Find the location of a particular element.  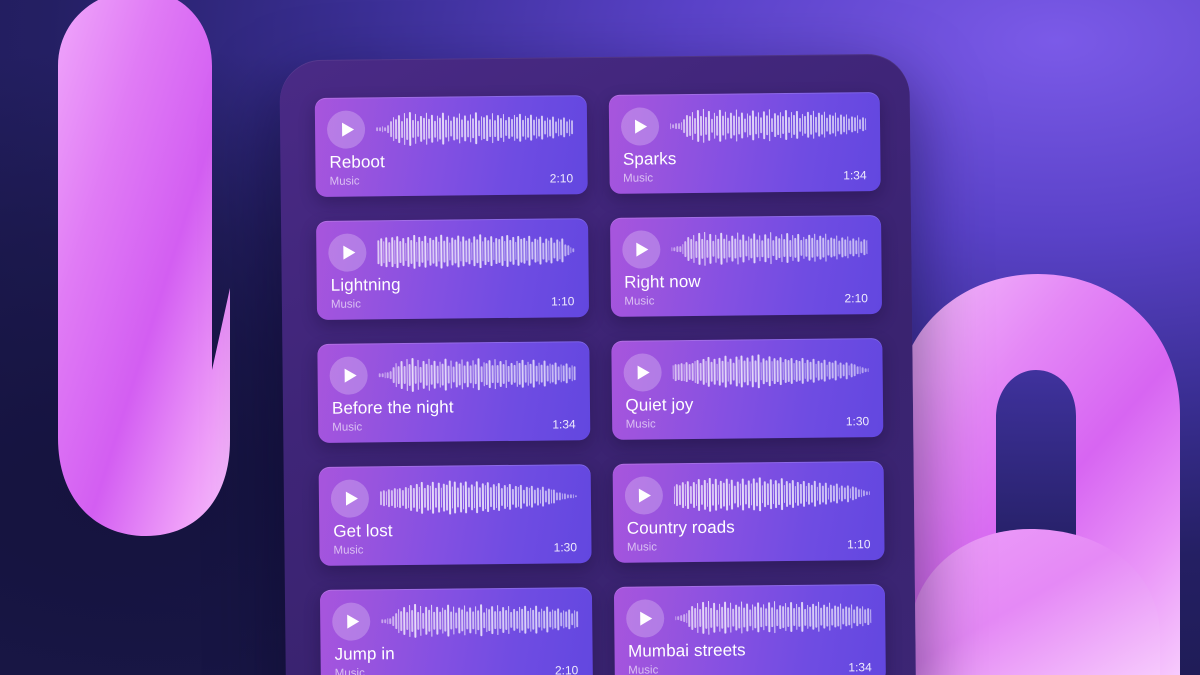

track-card: Right now Music 2:10 is located at coordinates (746, 266).